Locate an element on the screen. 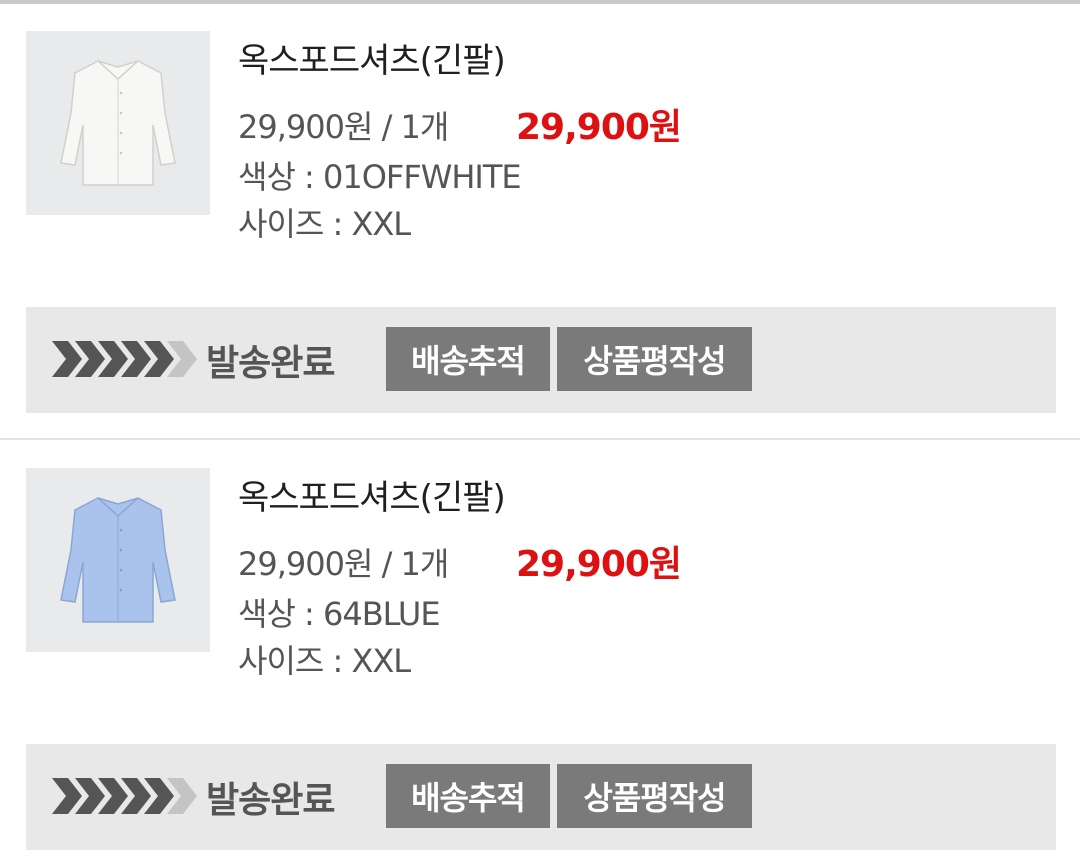 This screenshot has height=868, width=1080. color-option: 색상 : 01OFFWHITE is located at coordinates (380, 177).